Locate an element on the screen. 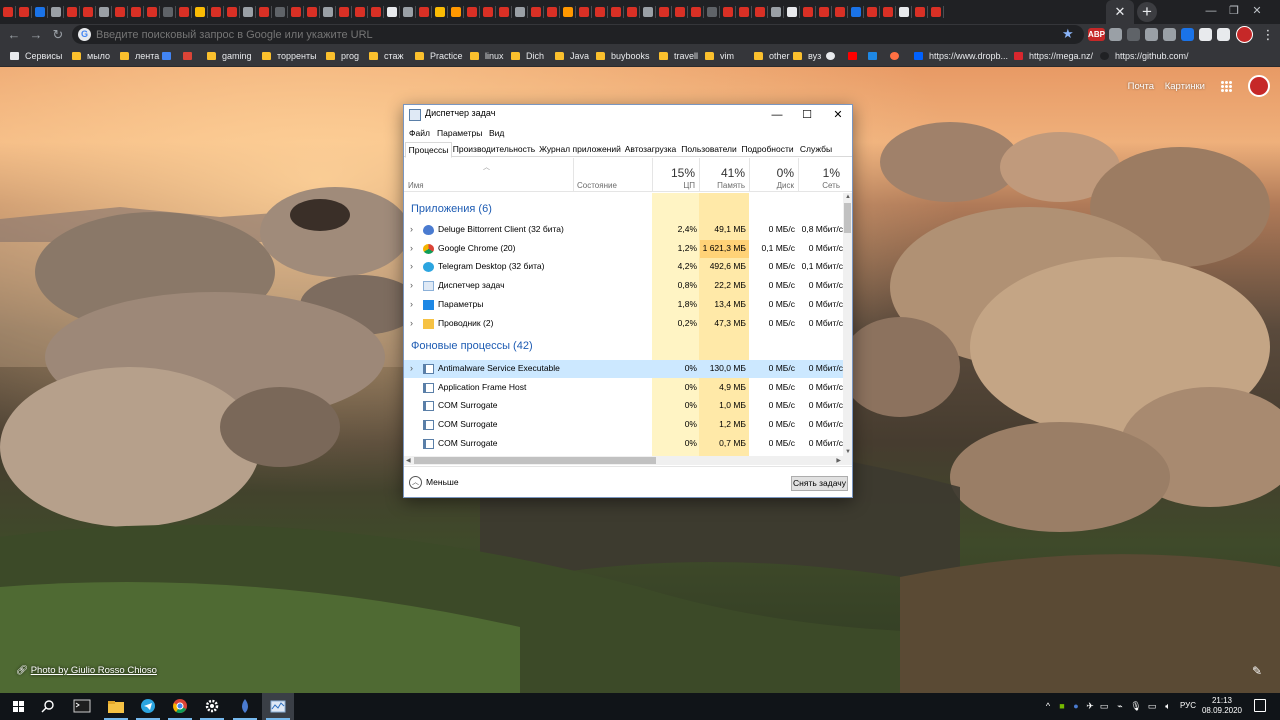  photo-credit-link: Photo by Giulio Rosso Chioso is located at coordinates (94, 670).